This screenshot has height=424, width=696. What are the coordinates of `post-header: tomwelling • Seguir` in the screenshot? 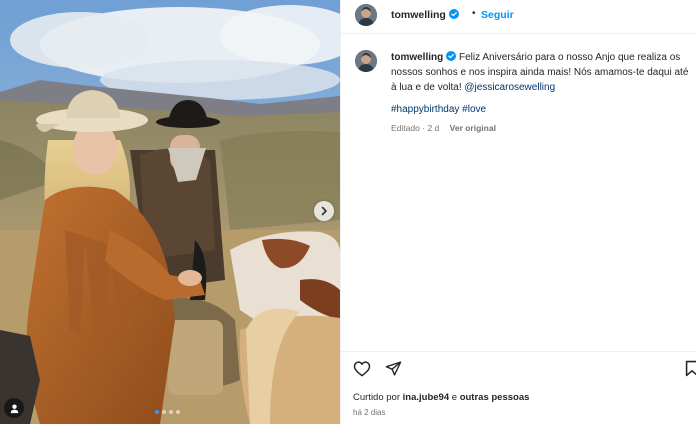 It's located at (518, 17).